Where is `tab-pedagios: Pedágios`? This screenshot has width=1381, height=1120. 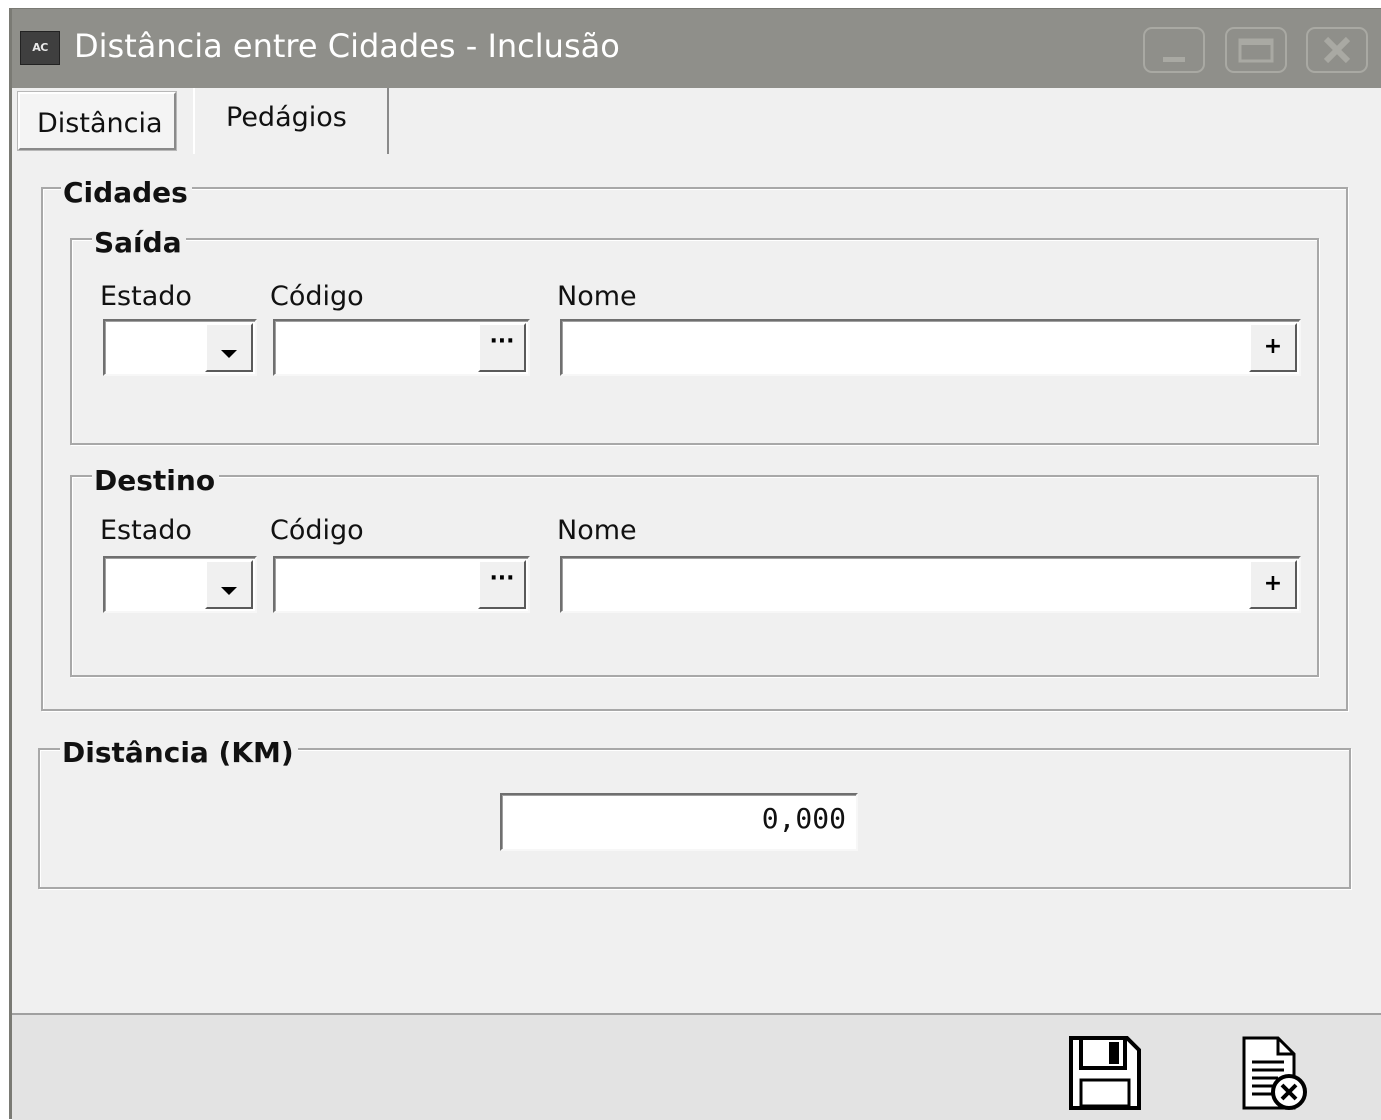
tab-pedagios: Pedágios is located at coordinates (291, 121).